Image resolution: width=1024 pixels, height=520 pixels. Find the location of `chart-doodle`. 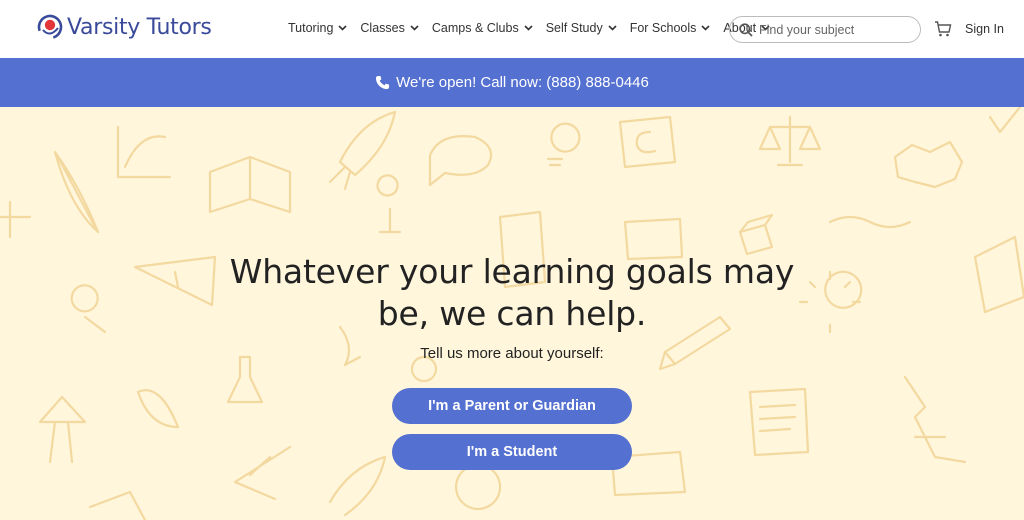

chart-doodle is located at coordinates (16, 219).